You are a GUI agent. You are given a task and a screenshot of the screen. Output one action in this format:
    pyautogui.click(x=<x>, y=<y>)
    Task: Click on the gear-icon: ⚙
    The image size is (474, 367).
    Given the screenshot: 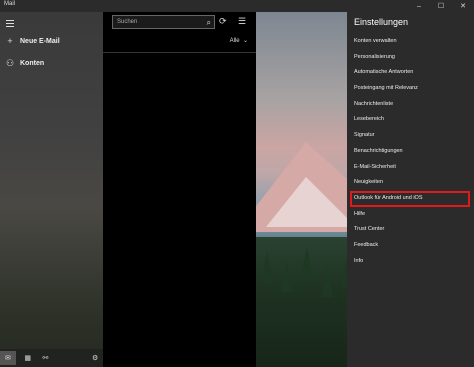 What is the action you would take?
    pyautogui.click(x=95, y=358)
    